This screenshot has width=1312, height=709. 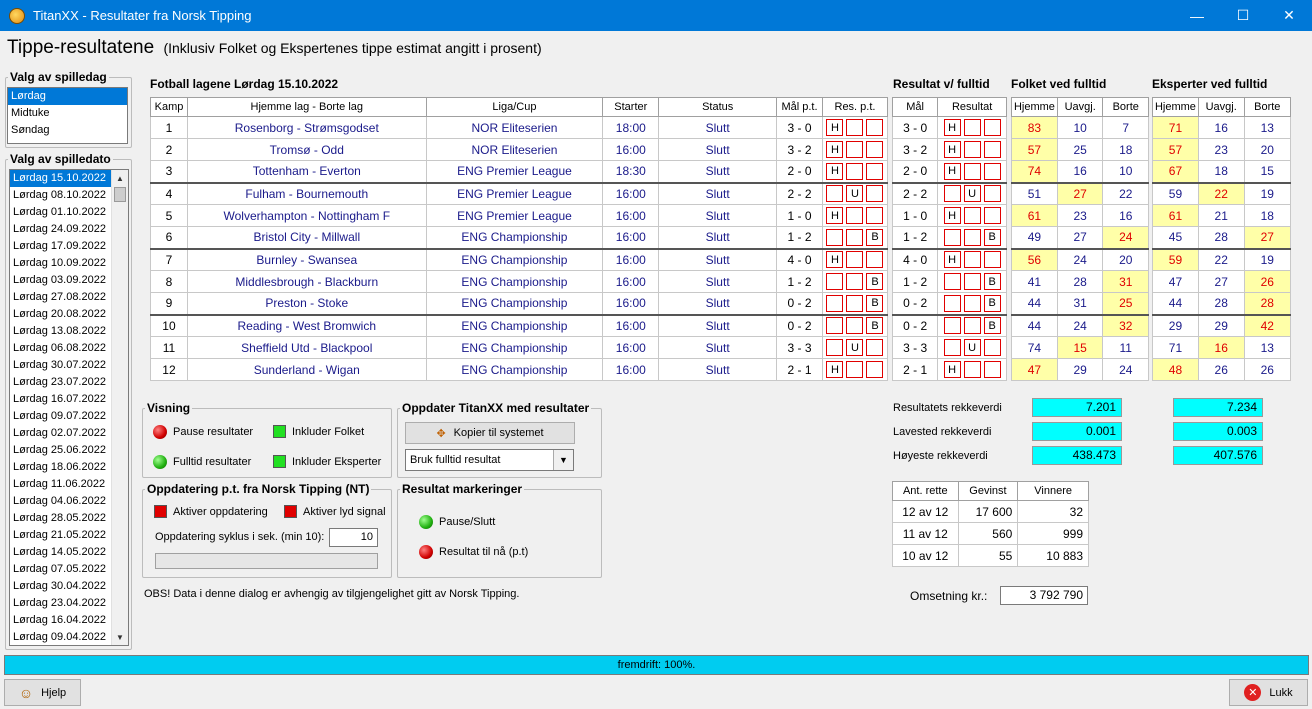 I want to click on date-group-label: Valg av spilledato, so click(x=60, y=159).